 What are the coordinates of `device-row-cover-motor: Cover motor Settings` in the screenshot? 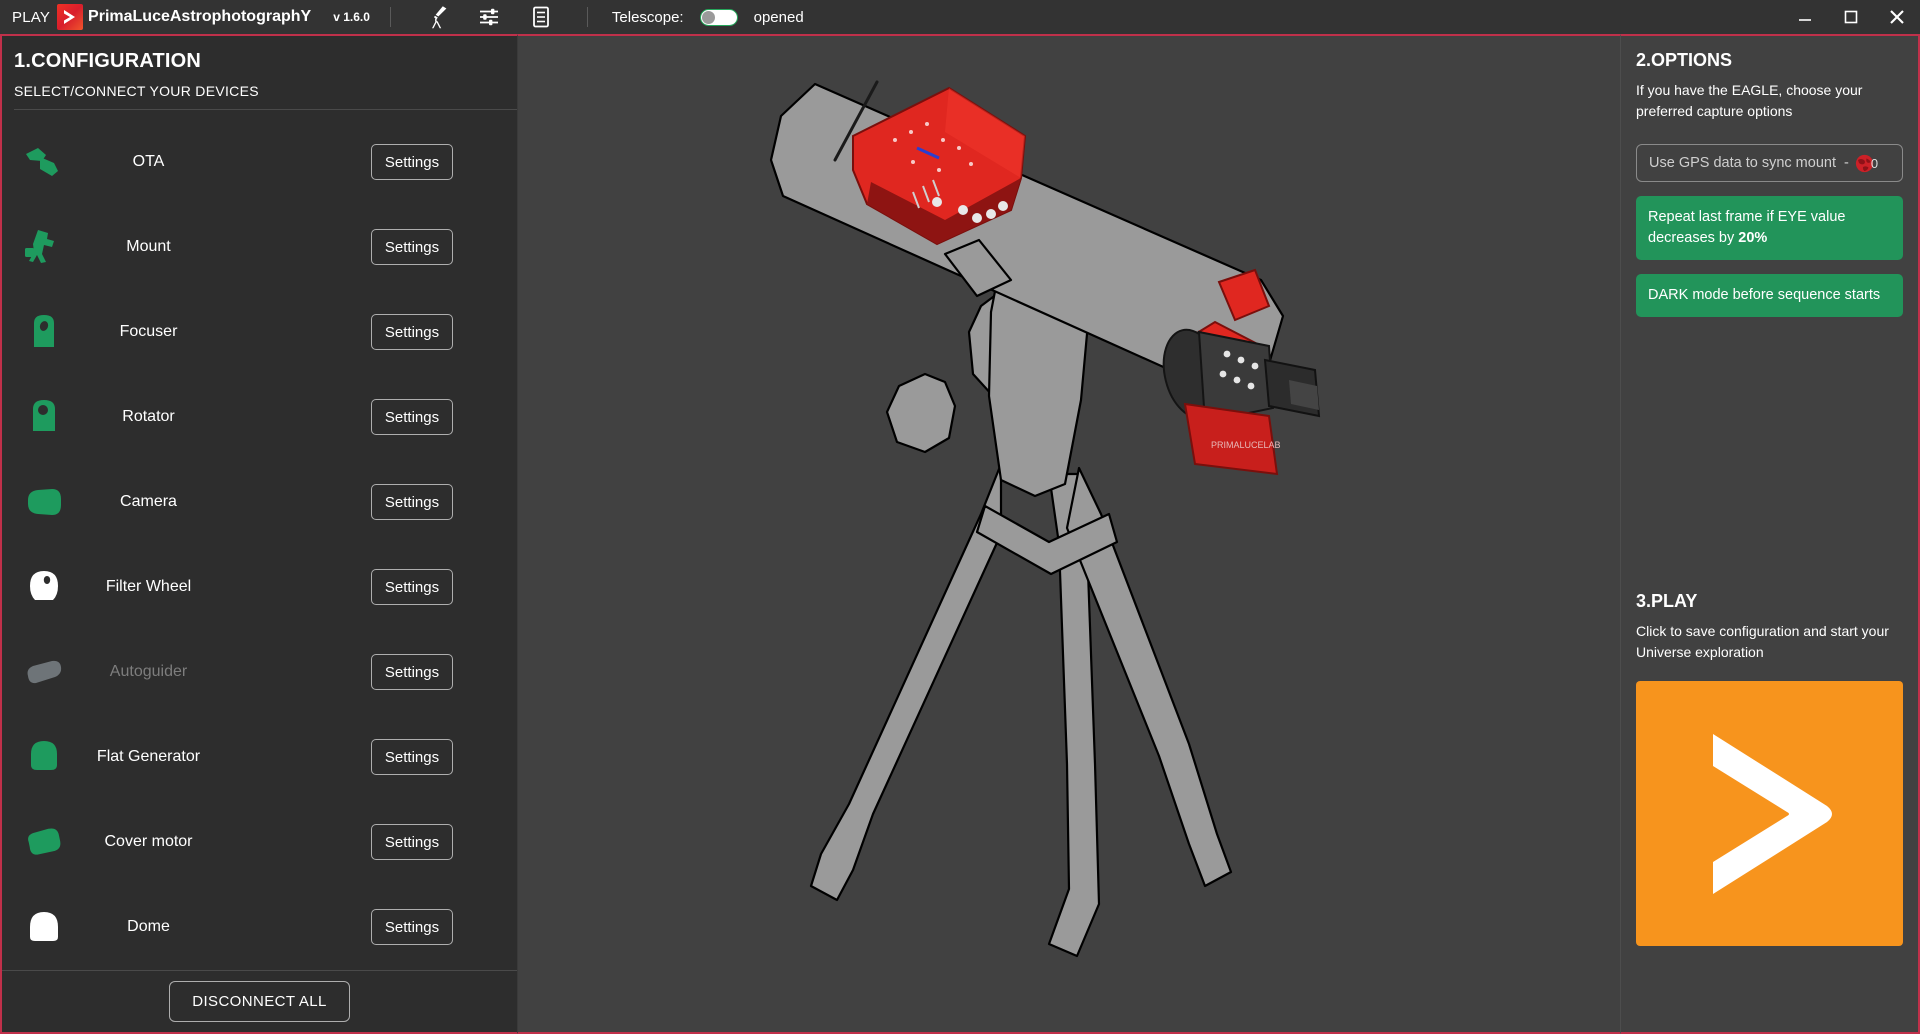 It's located at (259, 842).